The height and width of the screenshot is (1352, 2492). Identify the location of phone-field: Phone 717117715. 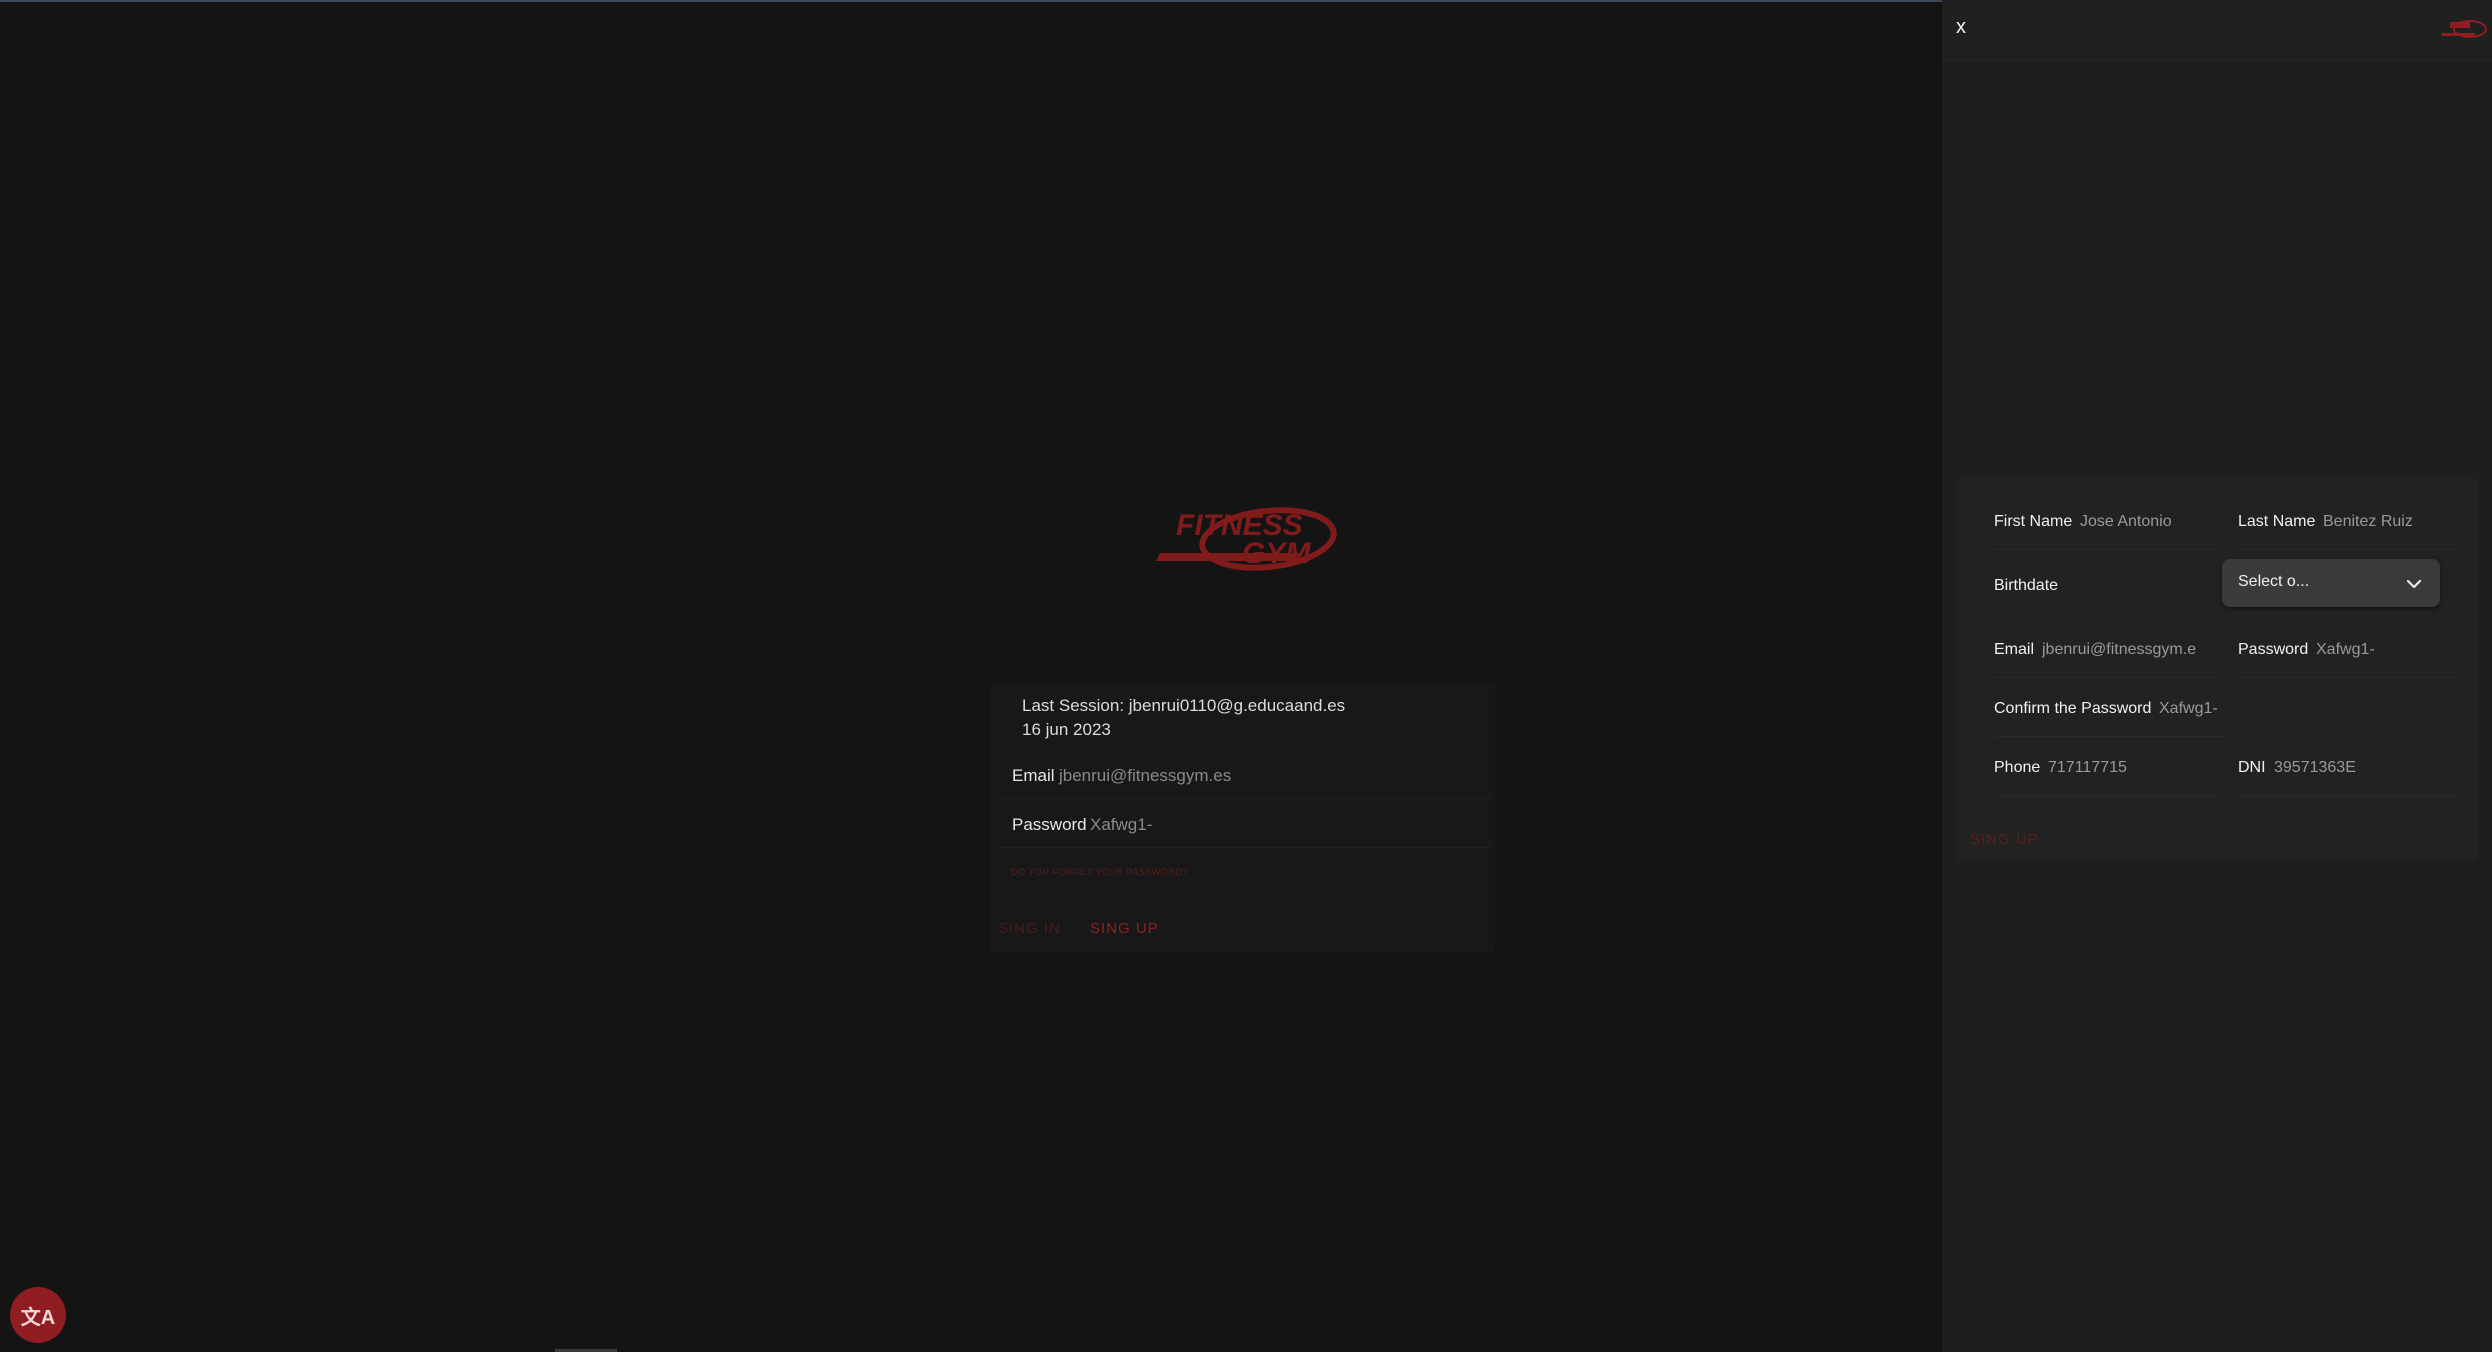
(2106, 769).